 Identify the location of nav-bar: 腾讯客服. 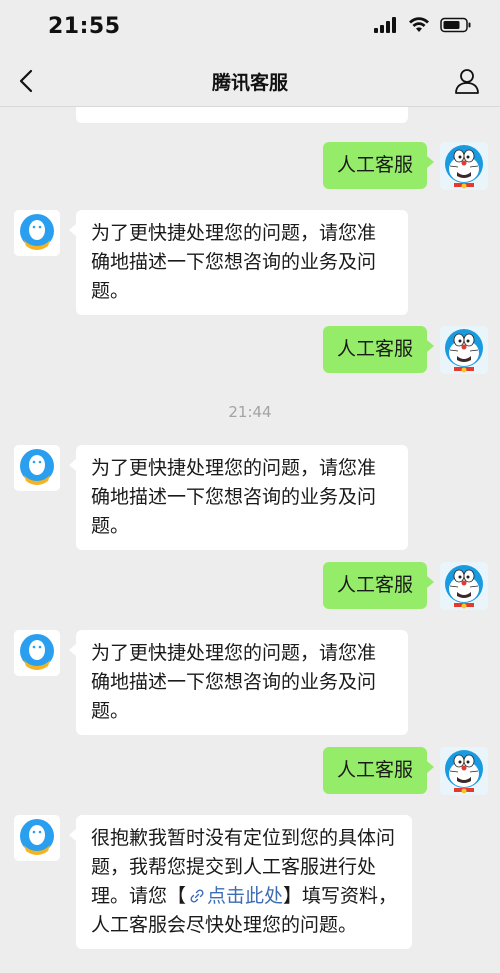
(250, 81).